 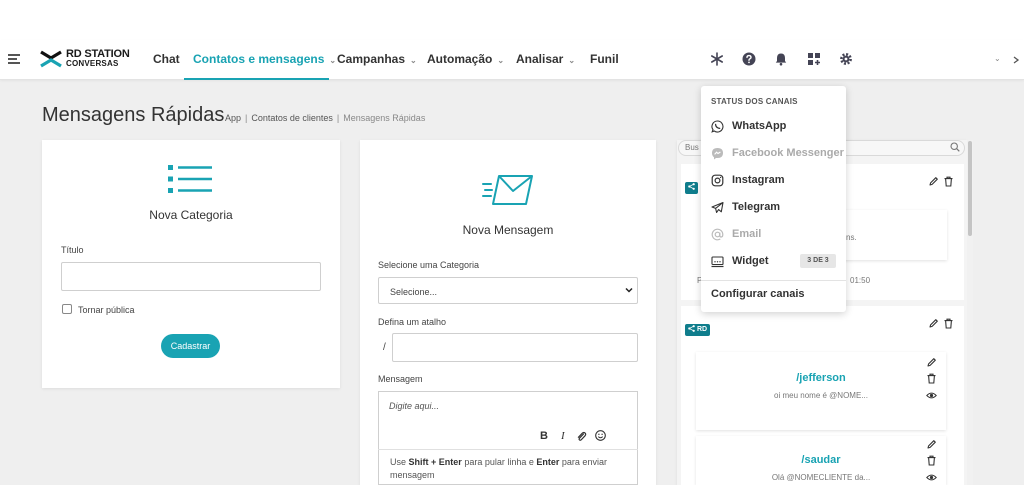 I want to click on breadcrumb-clientes: Contatos de clientes, so click(x=292, y=118).